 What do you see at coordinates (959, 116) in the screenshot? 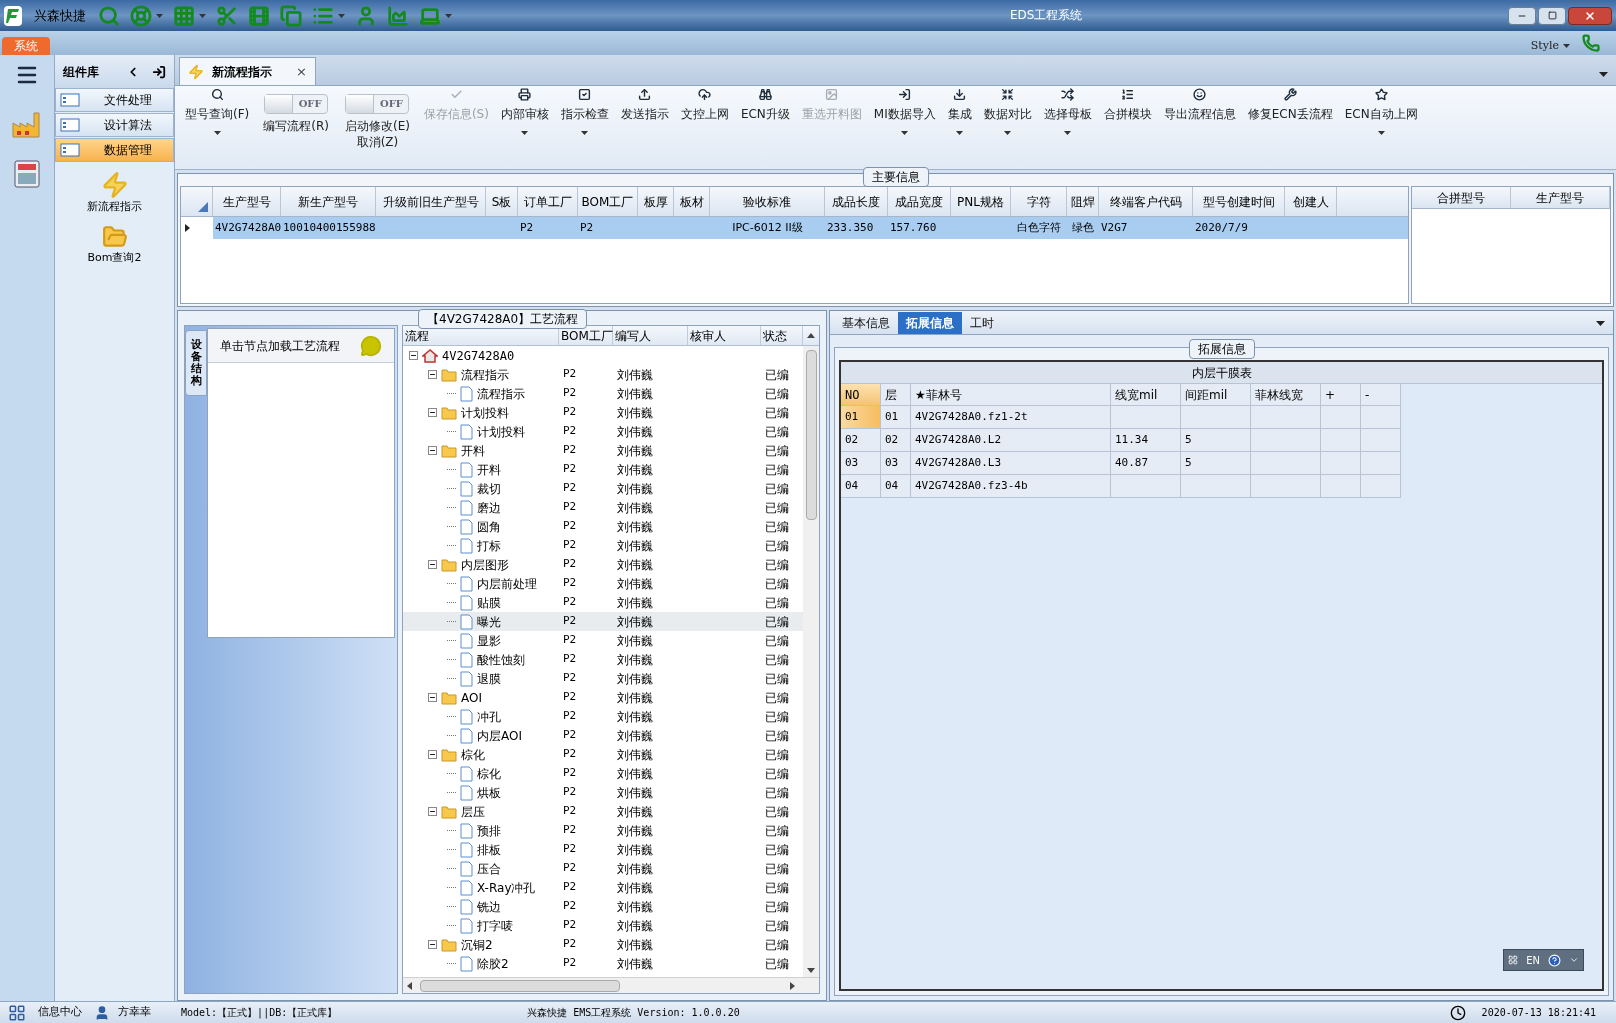
I see `toolbar-button: 集成` at bounding box center [959, 116].